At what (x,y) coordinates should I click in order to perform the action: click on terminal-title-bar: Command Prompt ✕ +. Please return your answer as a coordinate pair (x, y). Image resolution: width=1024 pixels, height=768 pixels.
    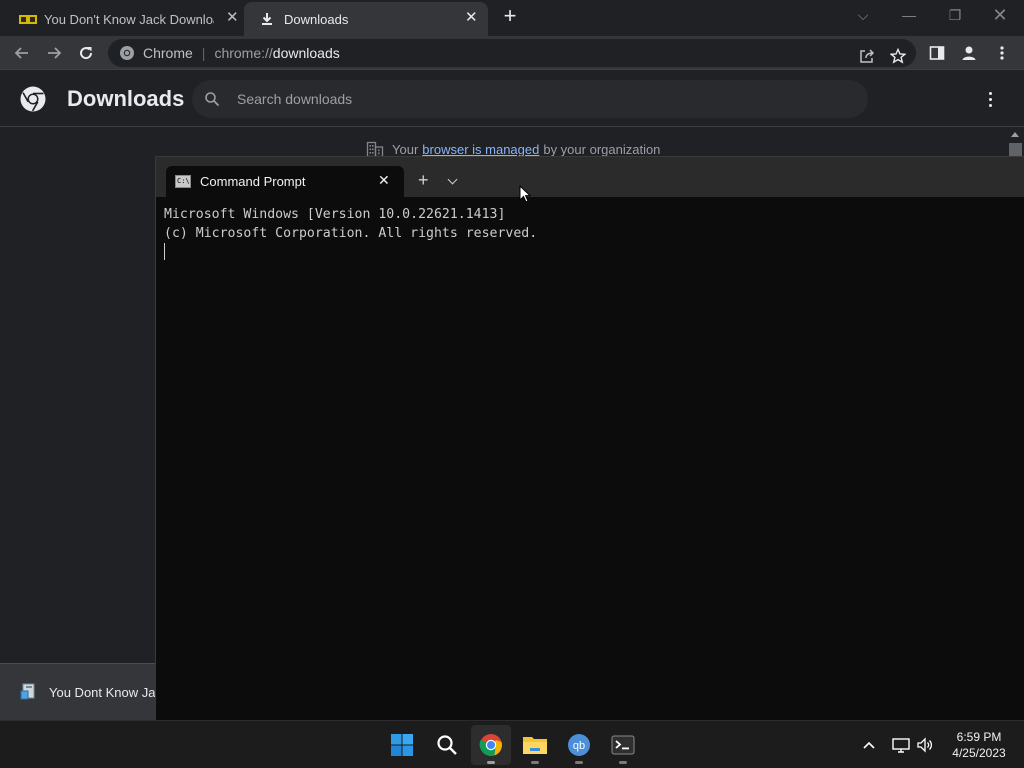
    Looking at the image, I should click on (590, 177).